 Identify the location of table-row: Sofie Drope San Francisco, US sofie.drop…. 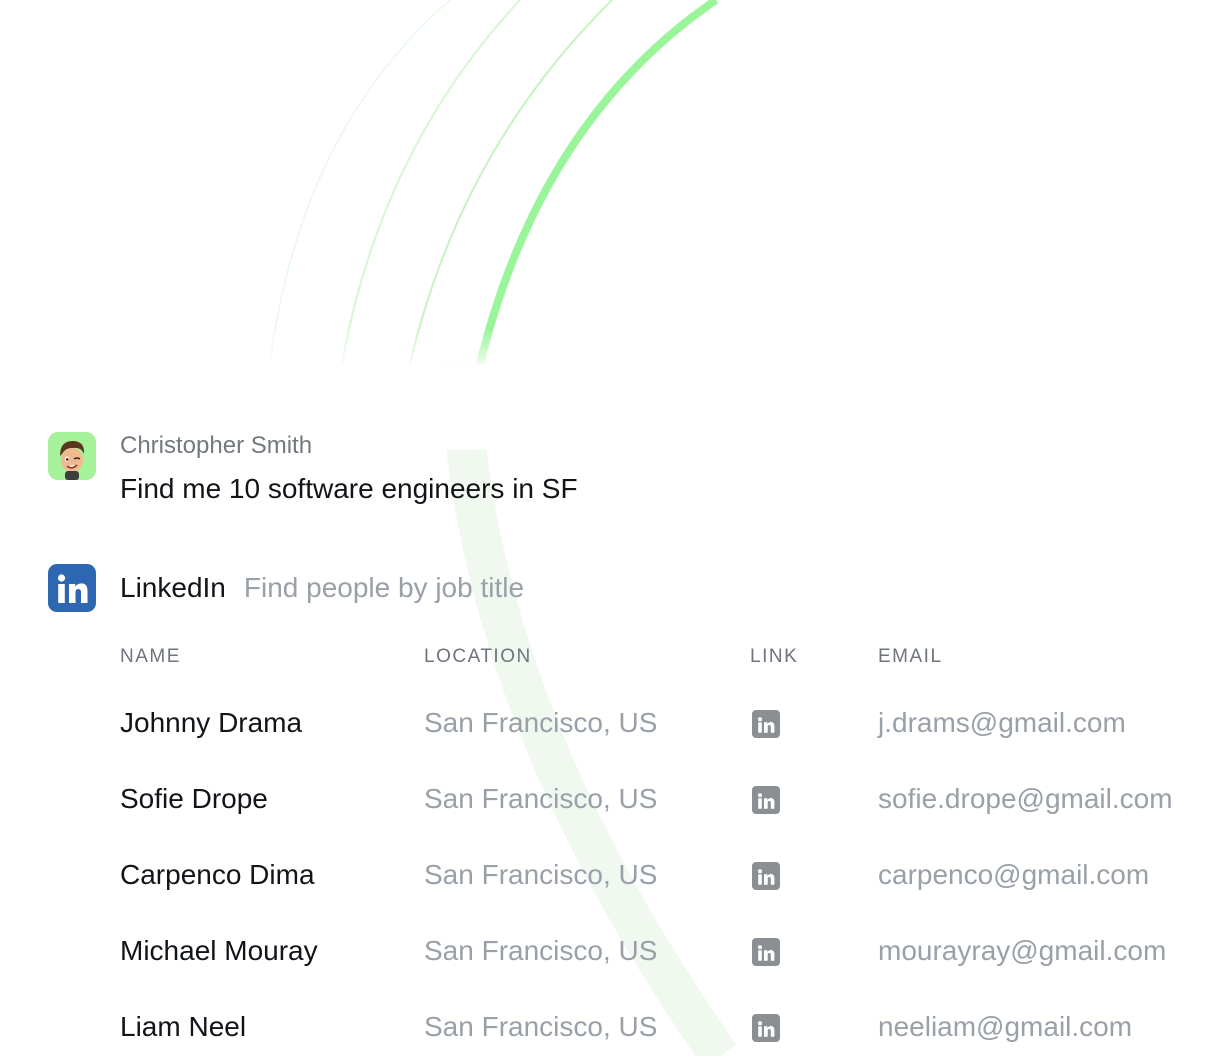
(616, 799).